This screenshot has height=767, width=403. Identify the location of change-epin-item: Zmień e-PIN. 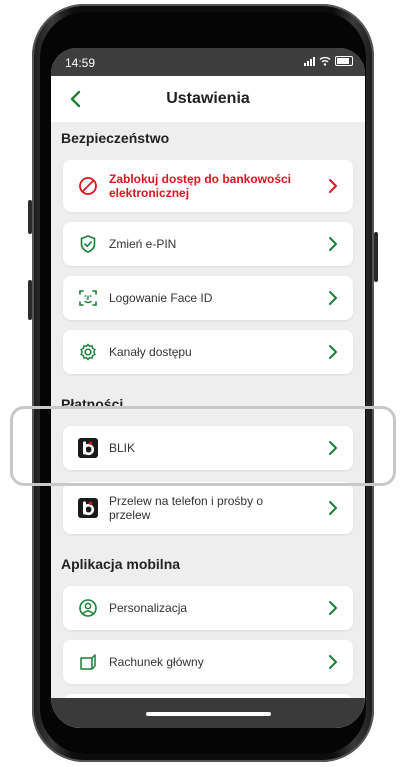
(208, 244).